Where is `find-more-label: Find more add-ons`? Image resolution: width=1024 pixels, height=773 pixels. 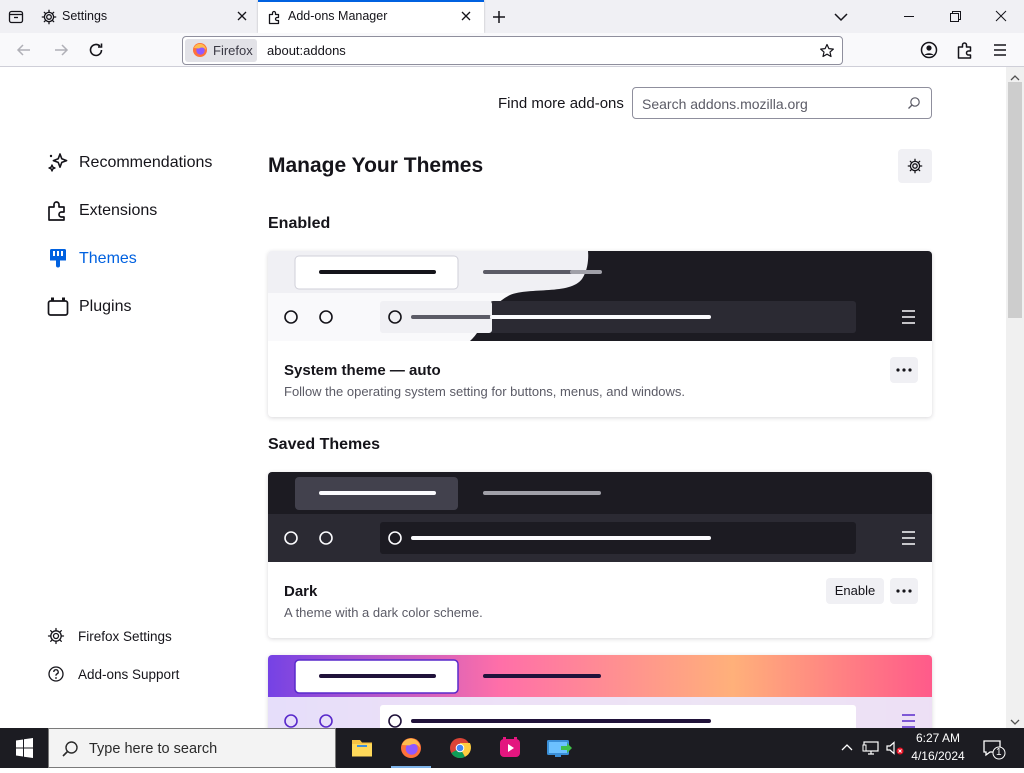
find-more-label: Find more add-ons is located at coordinates (561, 103).